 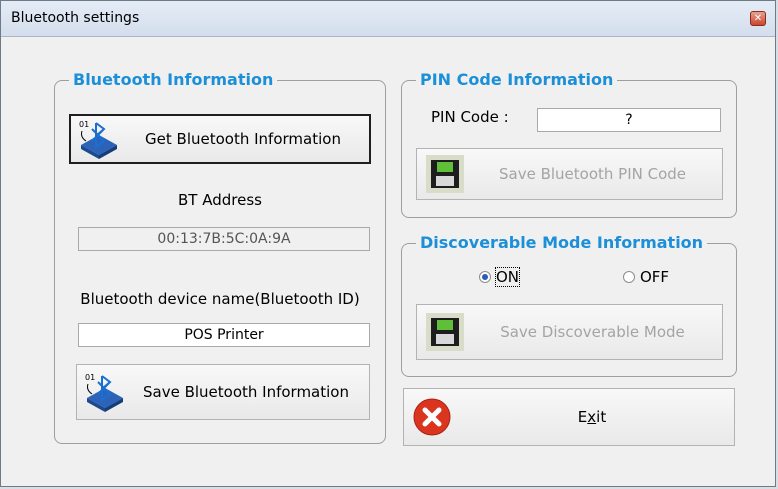 What do you see at coordinates (432, 417) in the screenshot?
I see `exit-x-icon` at bounding box center [432, 417].